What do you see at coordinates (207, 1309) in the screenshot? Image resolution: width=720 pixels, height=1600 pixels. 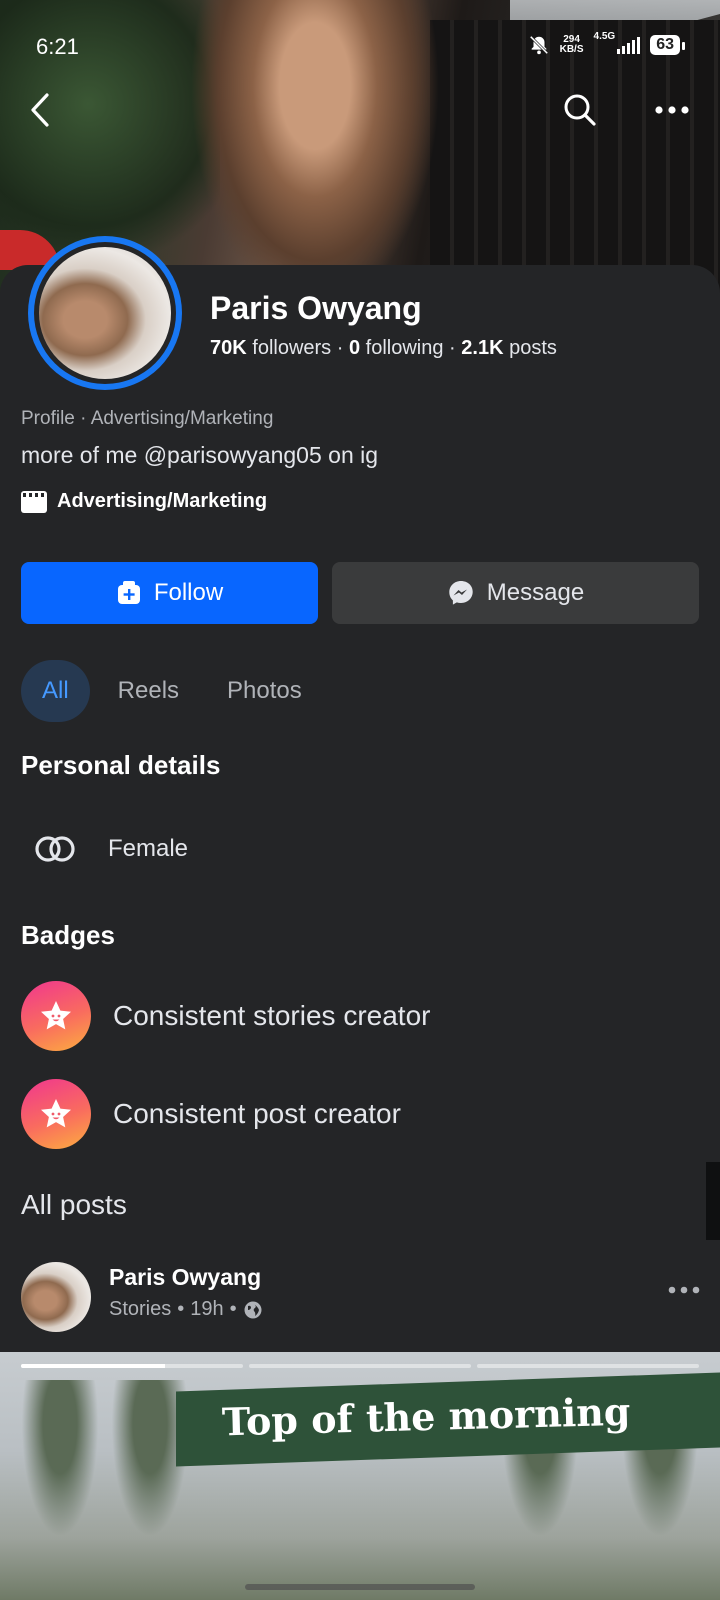 I see `post-time: 19h` at bounding box center [207, 1309].